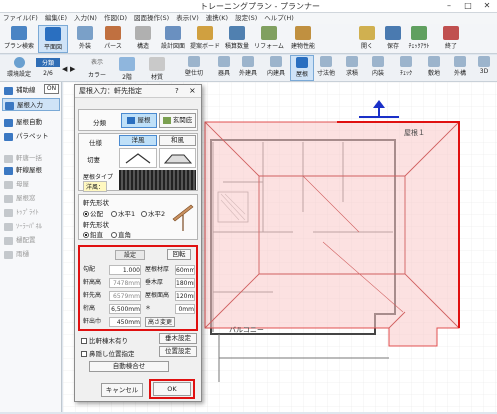  Describe the element at coordinates (224, 68) in the screenshot. I see `tool-1-button: 器具` at that location.